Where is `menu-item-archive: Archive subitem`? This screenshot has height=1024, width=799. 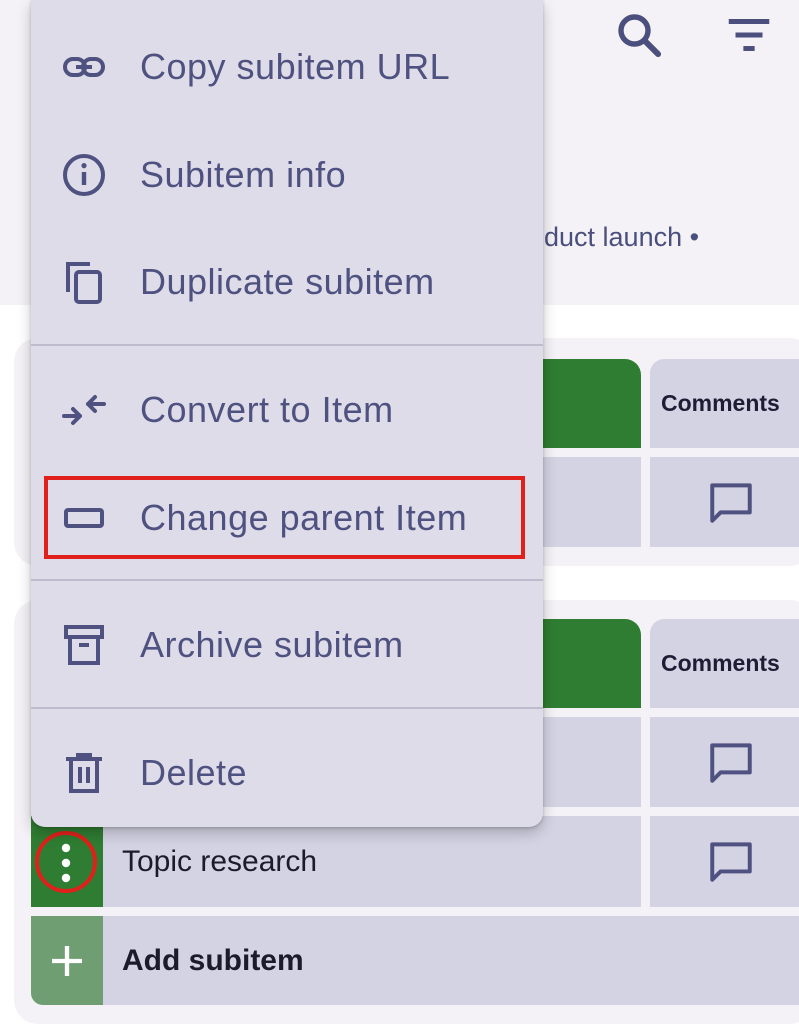 menu-item-archive: Archive subitem is located at coordinates (287, 645).